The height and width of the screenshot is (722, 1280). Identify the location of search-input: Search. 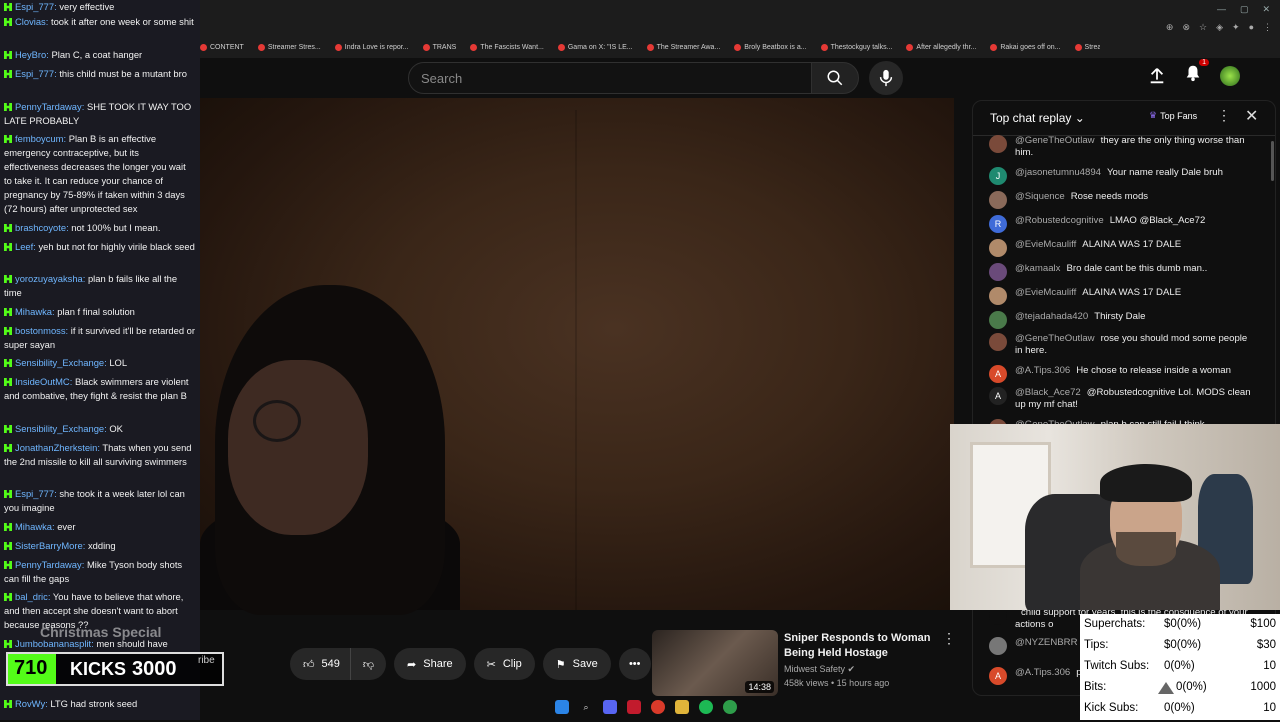
(610, 78).